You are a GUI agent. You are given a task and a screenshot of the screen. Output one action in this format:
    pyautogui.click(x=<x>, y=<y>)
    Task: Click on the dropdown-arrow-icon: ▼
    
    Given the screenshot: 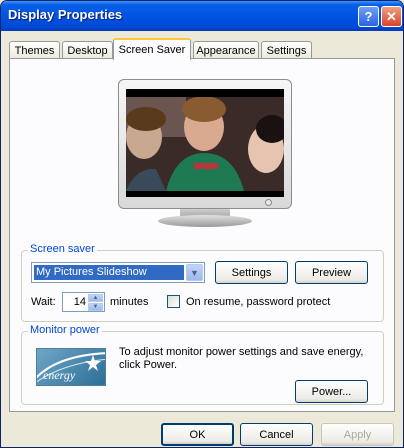 What is the action you would take?
    pyautogui.click(x=194, y=272)
    